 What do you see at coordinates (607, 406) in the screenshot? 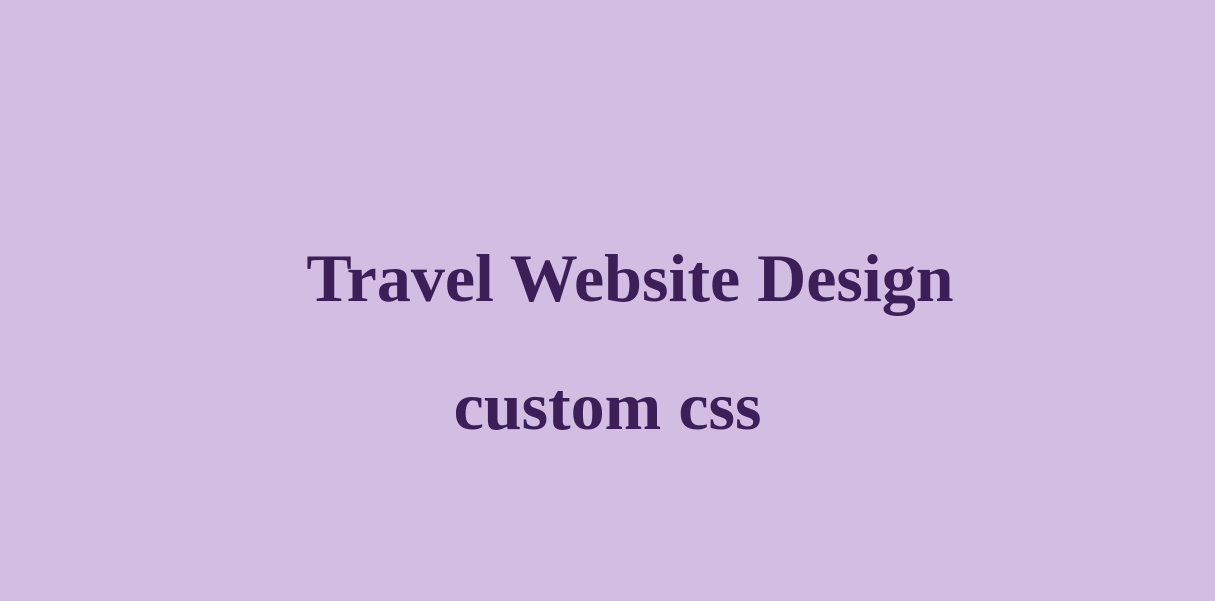
I see `headline-subtitle: custom css` at bounding box center [607, 406].